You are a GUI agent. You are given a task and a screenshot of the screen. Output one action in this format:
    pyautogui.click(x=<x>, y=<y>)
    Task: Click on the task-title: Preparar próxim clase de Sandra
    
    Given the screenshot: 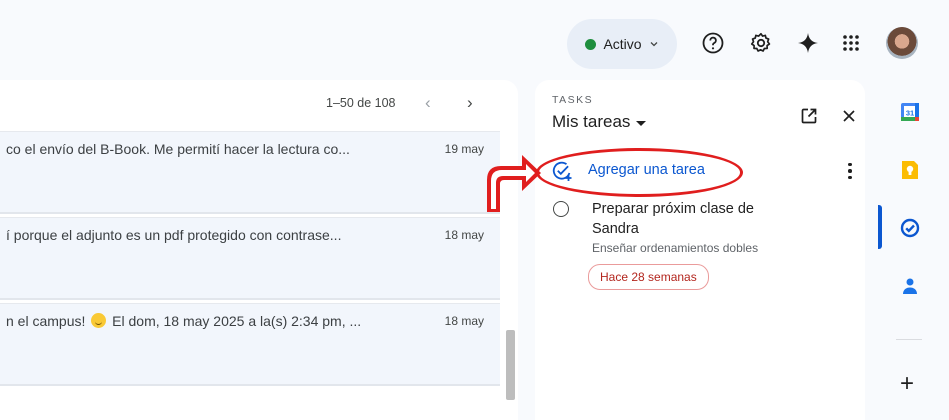 What is the action you would take?
    pyautogui.click(x=673, y=219)
    